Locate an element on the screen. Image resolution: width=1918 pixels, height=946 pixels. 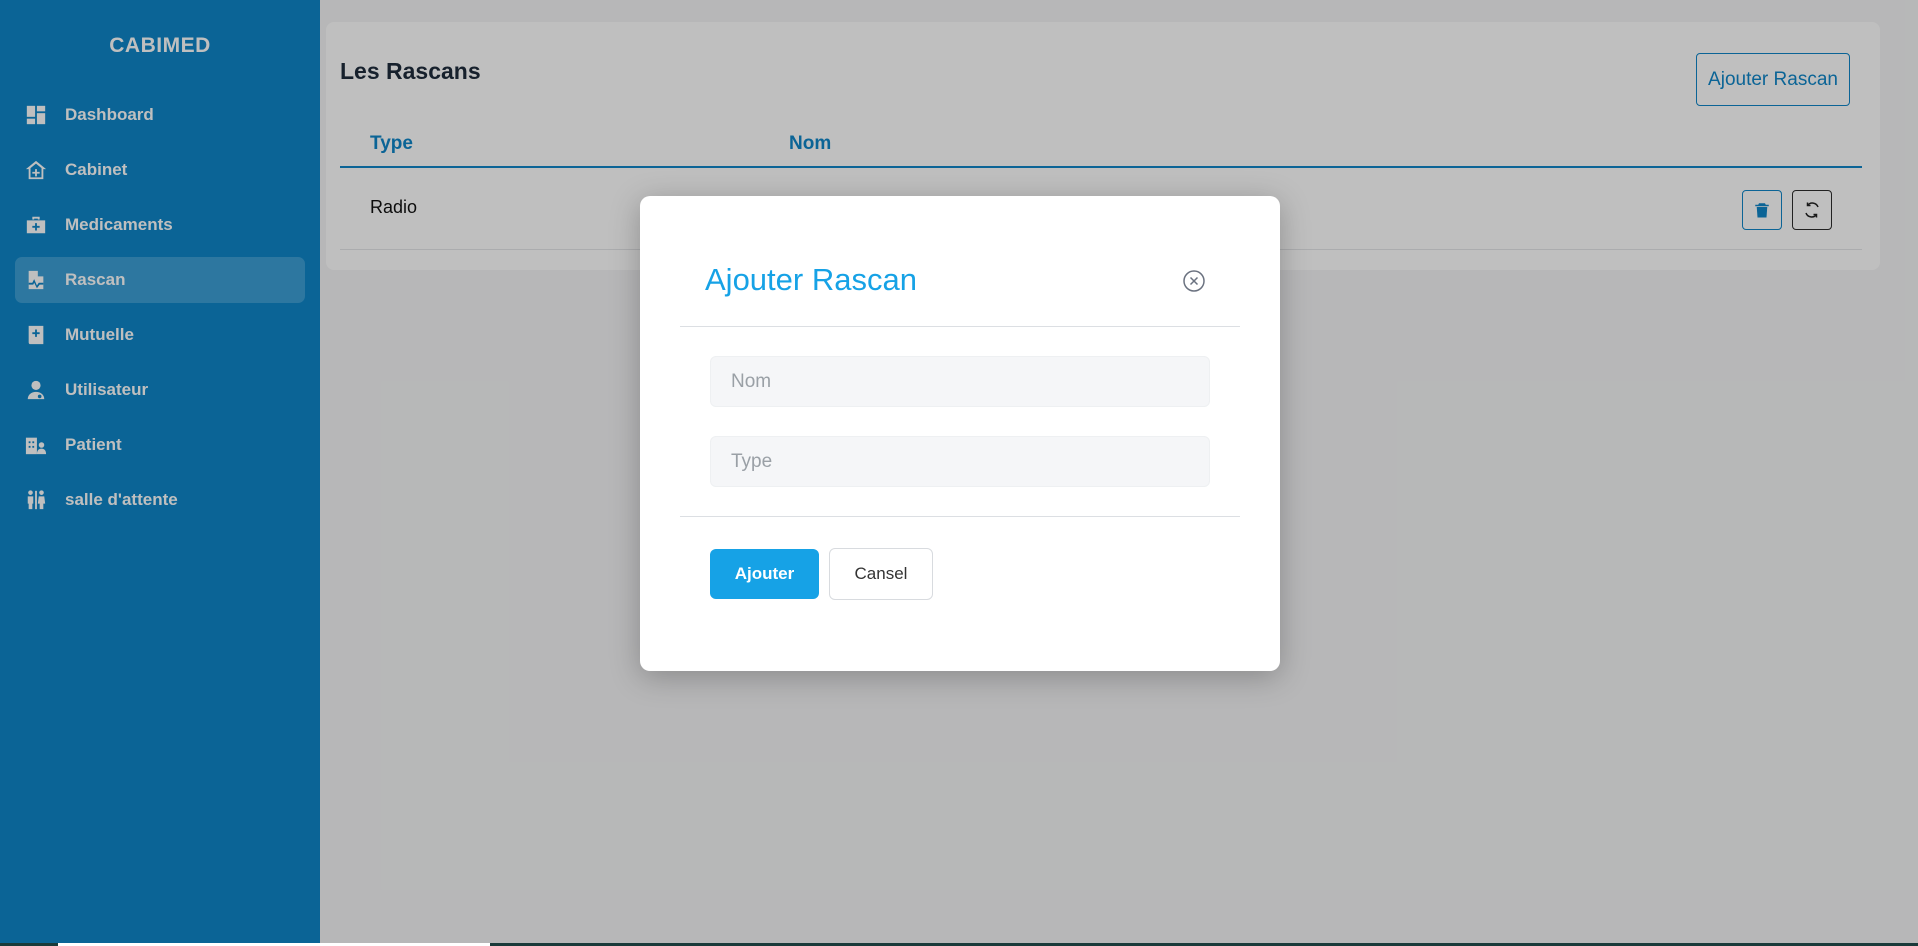
modal-header-divider is located at coordinates (960, 326).